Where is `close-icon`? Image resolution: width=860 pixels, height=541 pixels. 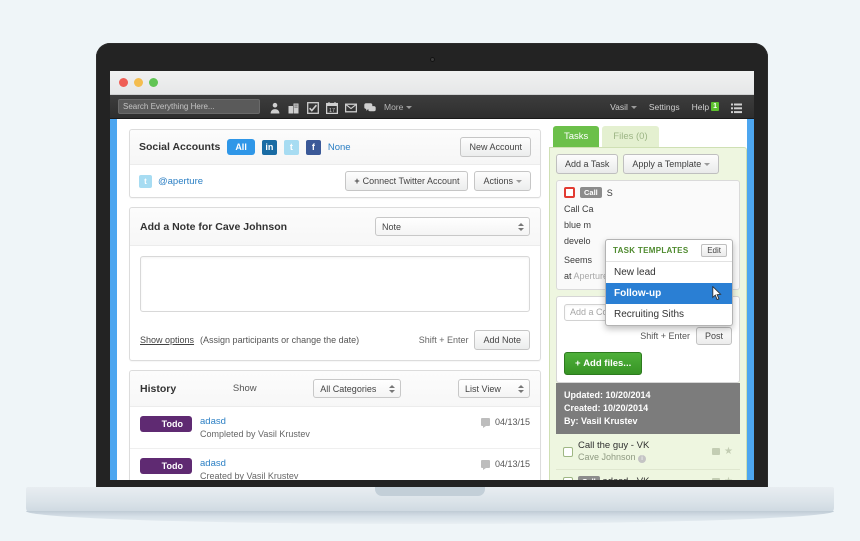 close-icon is located at coordinates (123, 82).